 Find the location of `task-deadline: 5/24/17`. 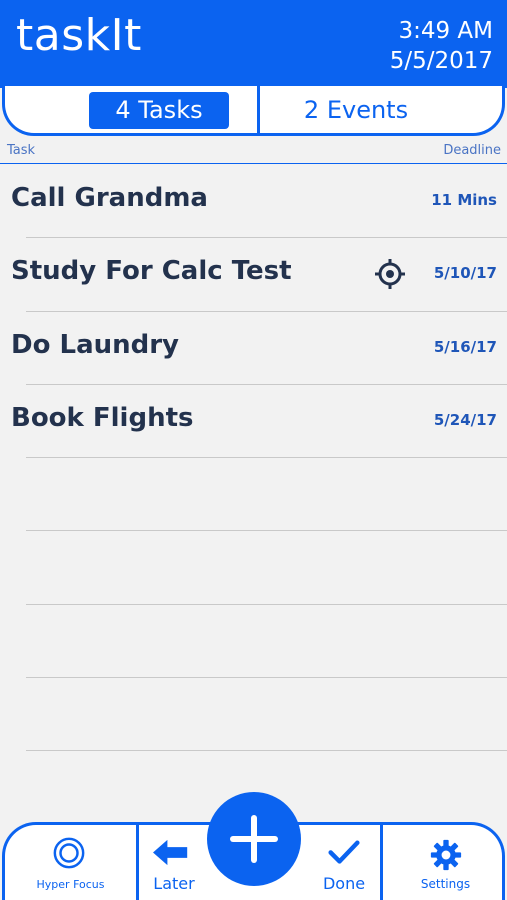

task-deadline: 5/24/17 is located at coordinates (465, 419).